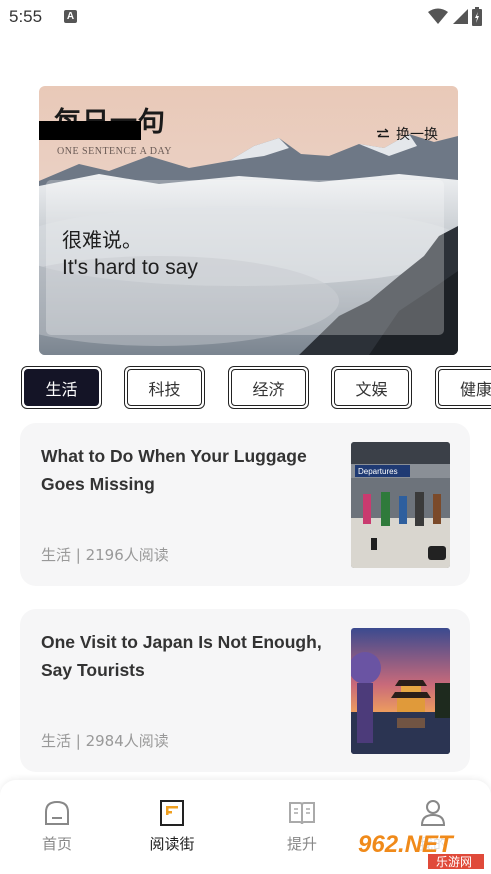  What do you see at coordinates (406, 844) in the screenshot?
I see `watermark-brand: 962.NET` at bounding box center [406, 844].